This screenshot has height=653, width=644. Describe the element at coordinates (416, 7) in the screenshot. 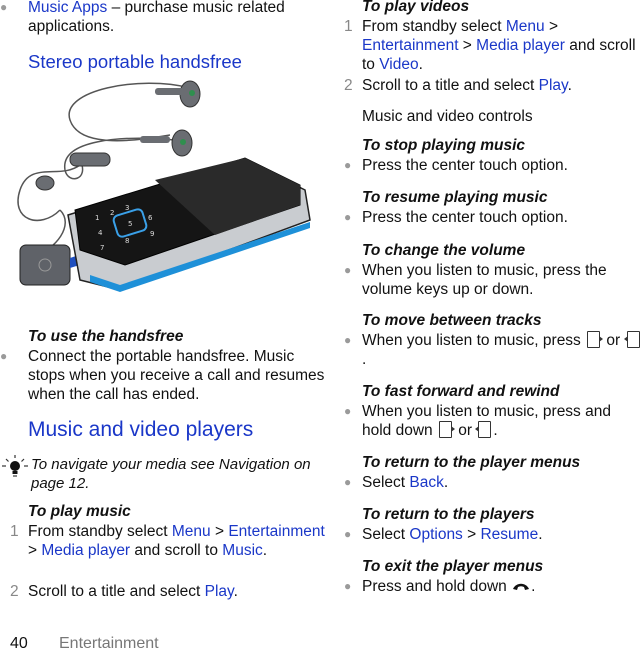

I see `task-title-play-videos: To play videos` at that location.